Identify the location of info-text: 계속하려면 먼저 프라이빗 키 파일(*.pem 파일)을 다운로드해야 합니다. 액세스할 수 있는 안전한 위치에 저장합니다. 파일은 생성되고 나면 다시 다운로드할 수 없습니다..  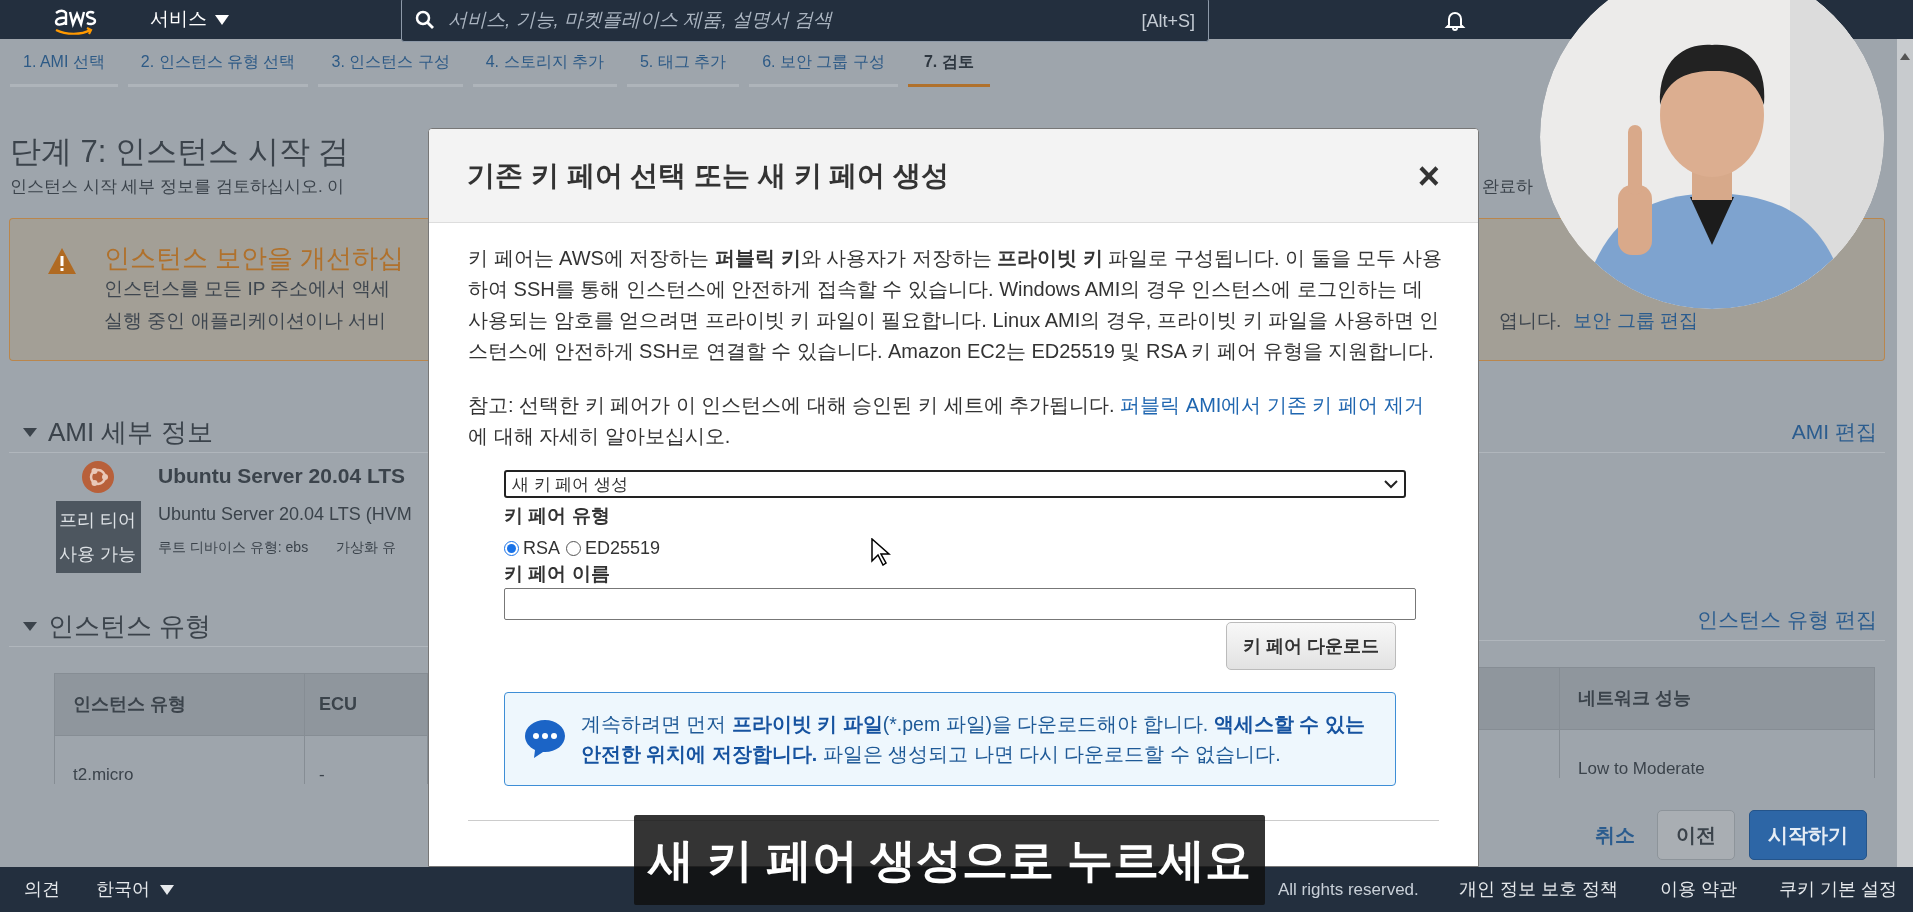
(973, 739).